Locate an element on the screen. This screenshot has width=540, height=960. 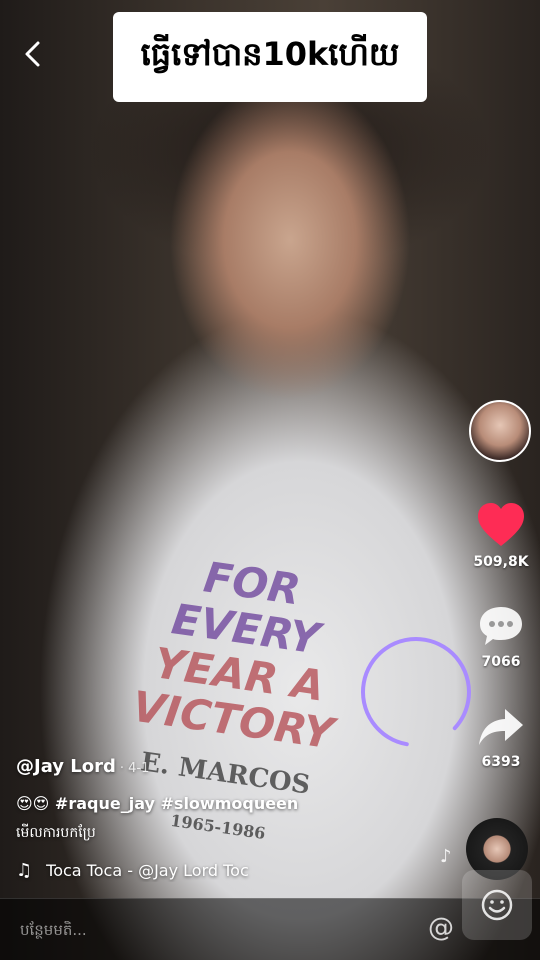
creator-avatar is located at coordinates (500, 431).